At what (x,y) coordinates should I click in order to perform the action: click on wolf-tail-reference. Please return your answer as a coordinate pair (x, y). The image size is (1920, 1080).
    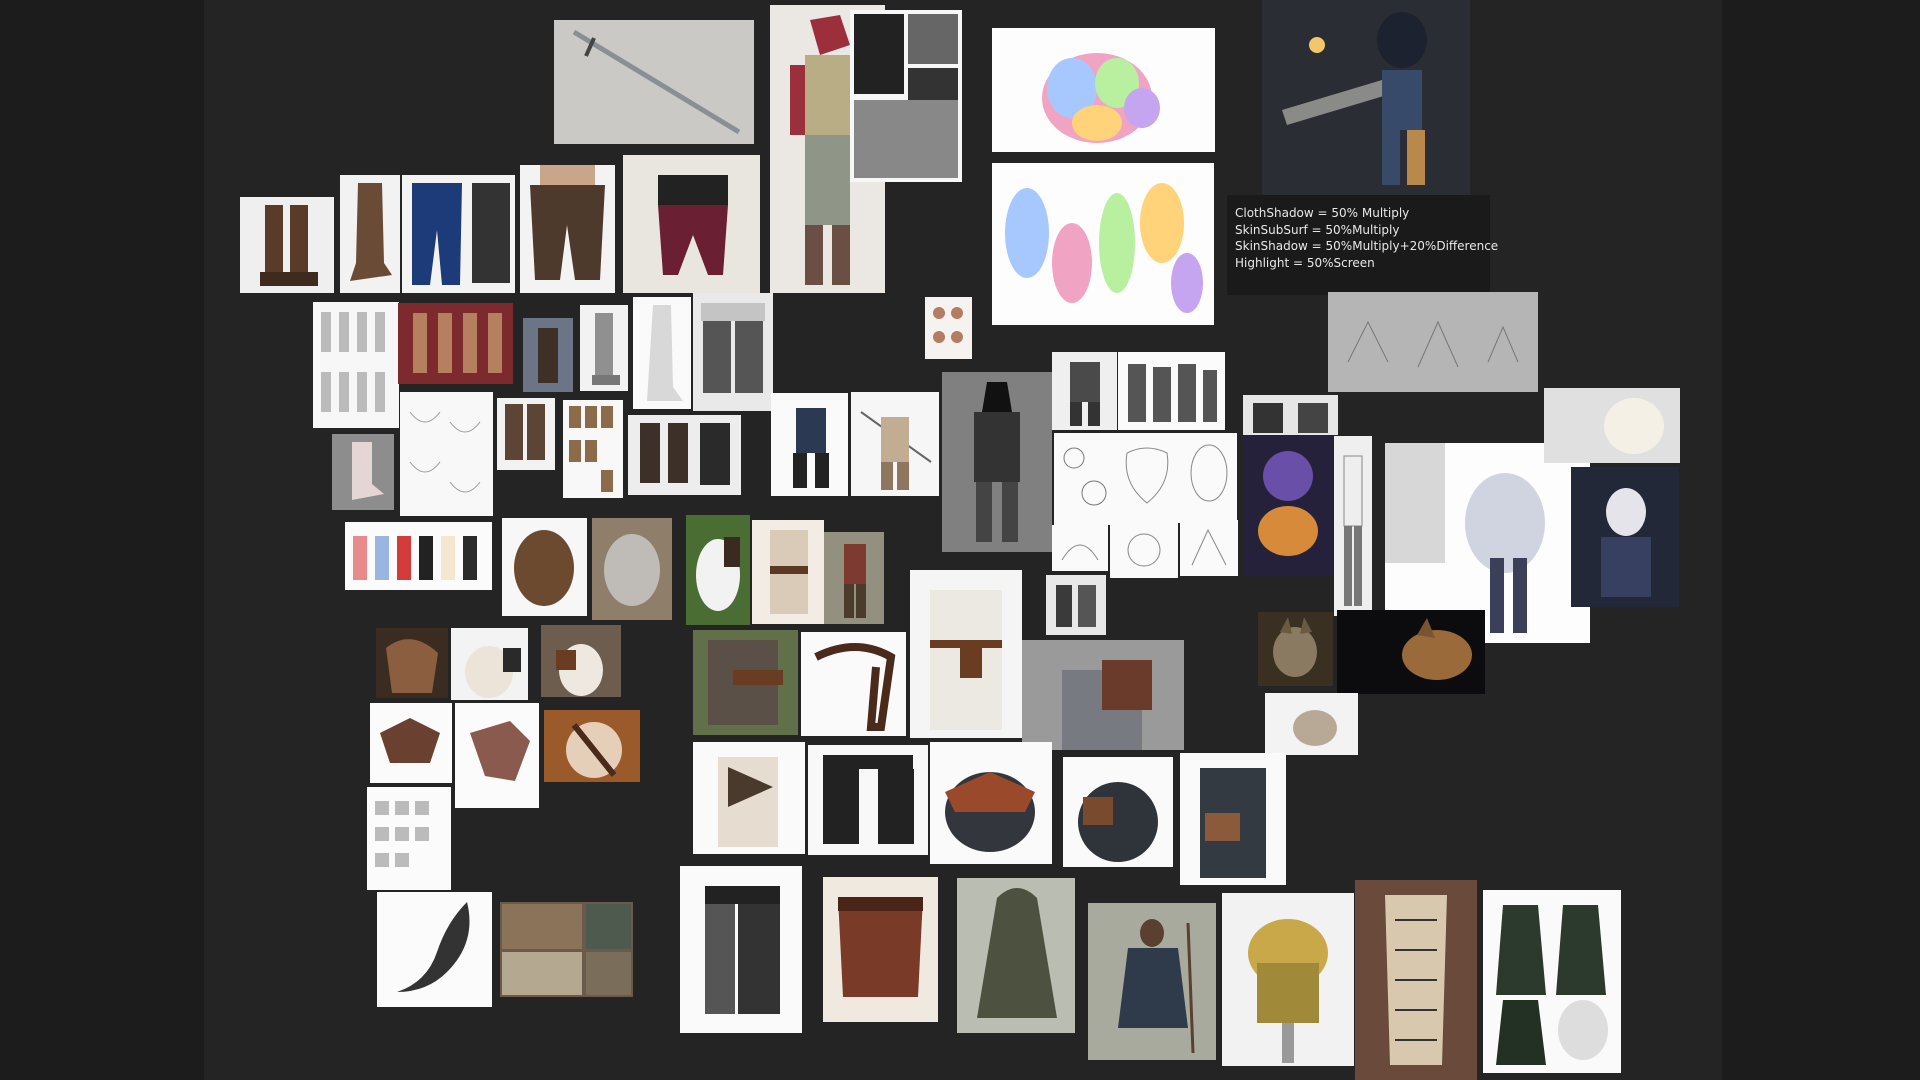
    Looking at the image, I should click on (434, 949).